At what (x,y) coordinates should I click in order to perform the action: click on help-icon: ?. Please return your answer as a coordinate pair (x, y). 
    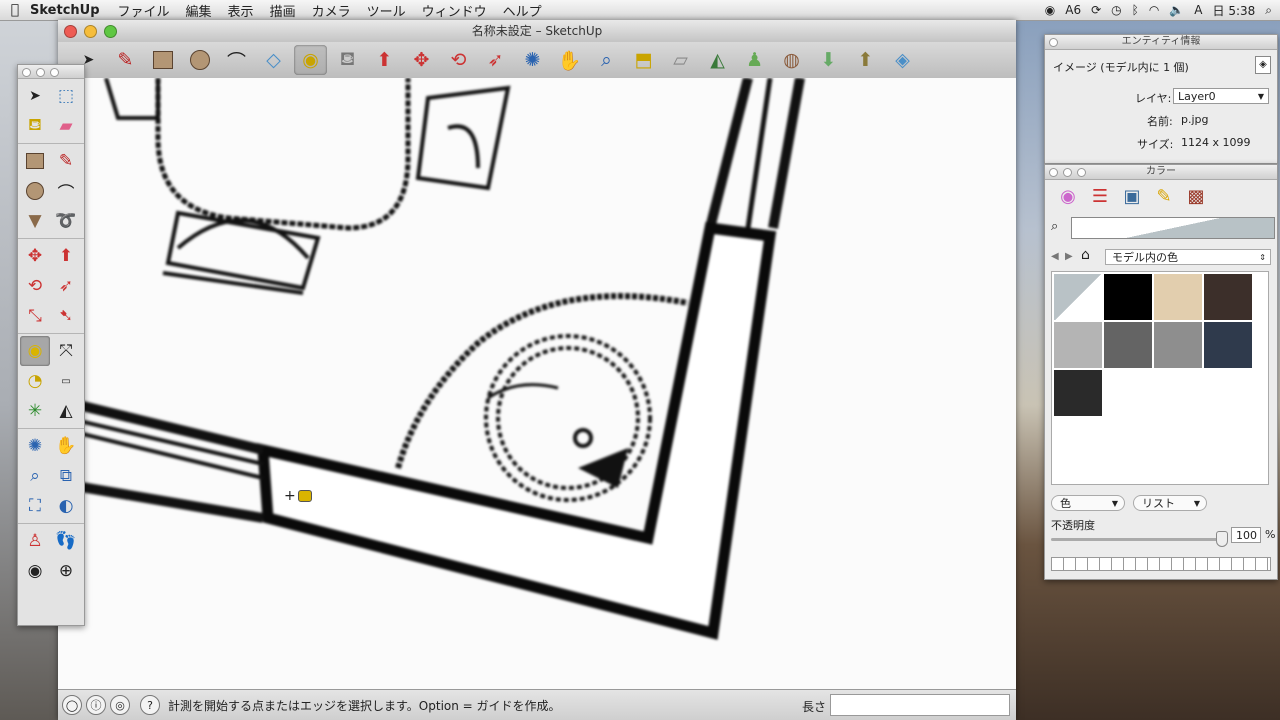
    Looking at the image, I should click on (150, 705).